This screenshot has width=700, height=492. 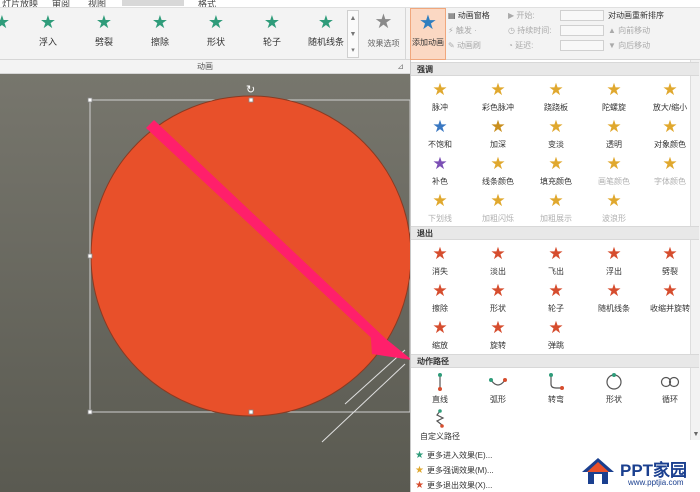 I want to click on emphasis-item: ★ 对象颜色, so click(x=670, y=136).